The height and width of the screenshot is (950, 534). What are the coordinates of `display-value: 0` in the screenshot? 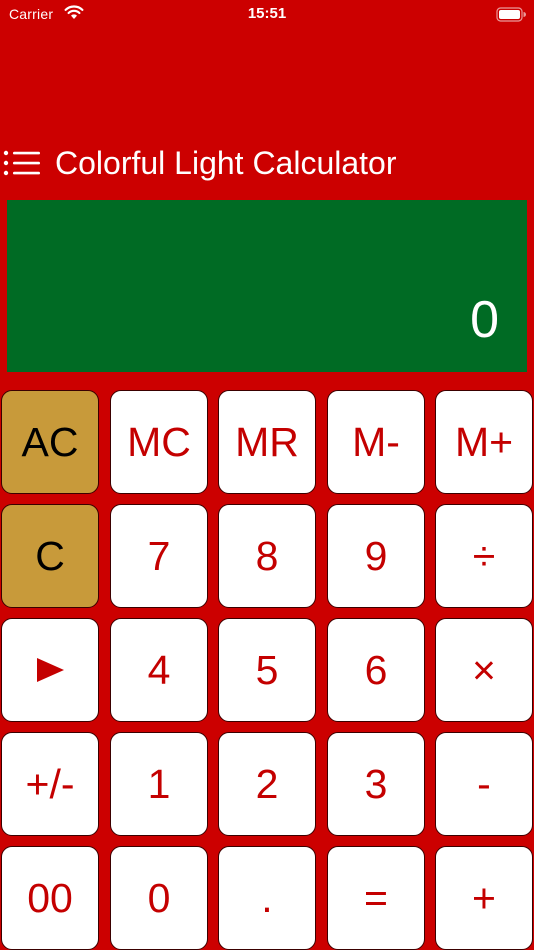 It's located at (484, 320).